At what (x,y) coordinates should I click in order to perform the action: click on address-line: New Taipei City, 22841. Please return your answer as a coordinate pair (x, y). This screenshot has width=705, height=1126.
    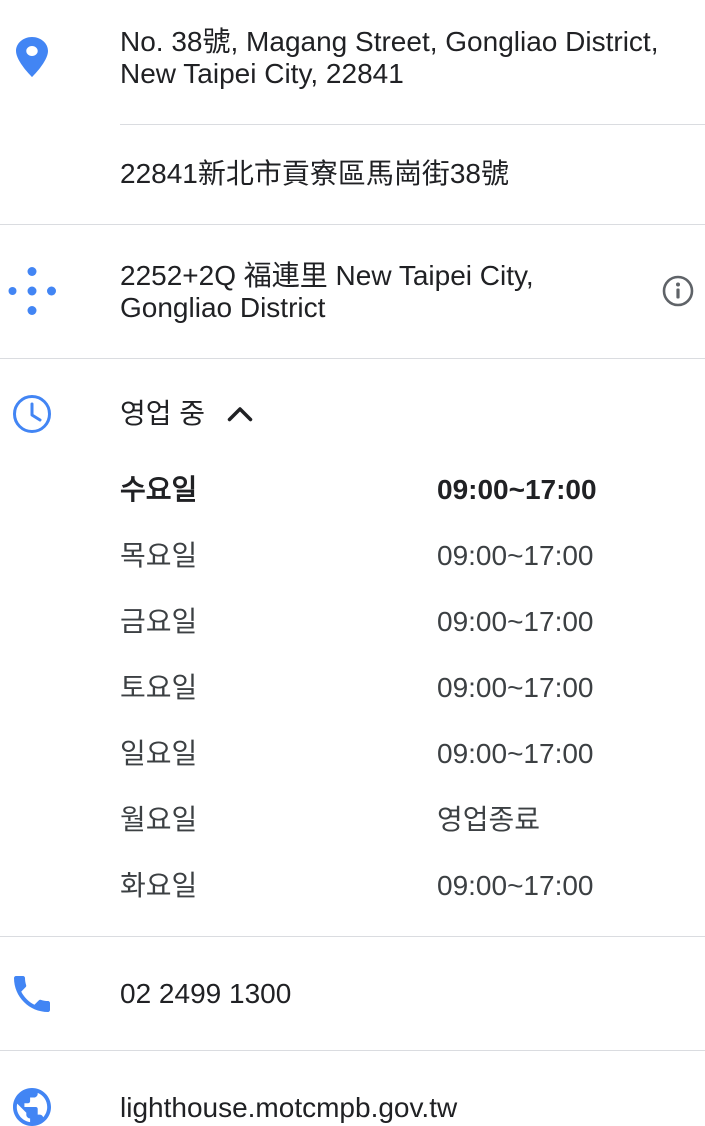
    Looking at the image, I should click on (262, 73).